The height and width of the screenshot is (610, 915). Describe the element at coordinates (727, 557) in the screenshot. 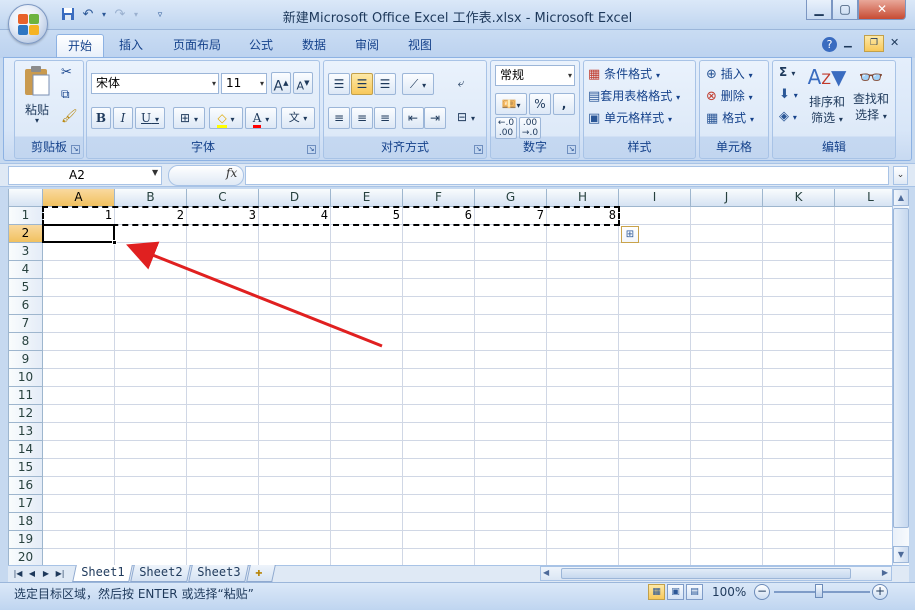

I see `cell-j20` at that location.